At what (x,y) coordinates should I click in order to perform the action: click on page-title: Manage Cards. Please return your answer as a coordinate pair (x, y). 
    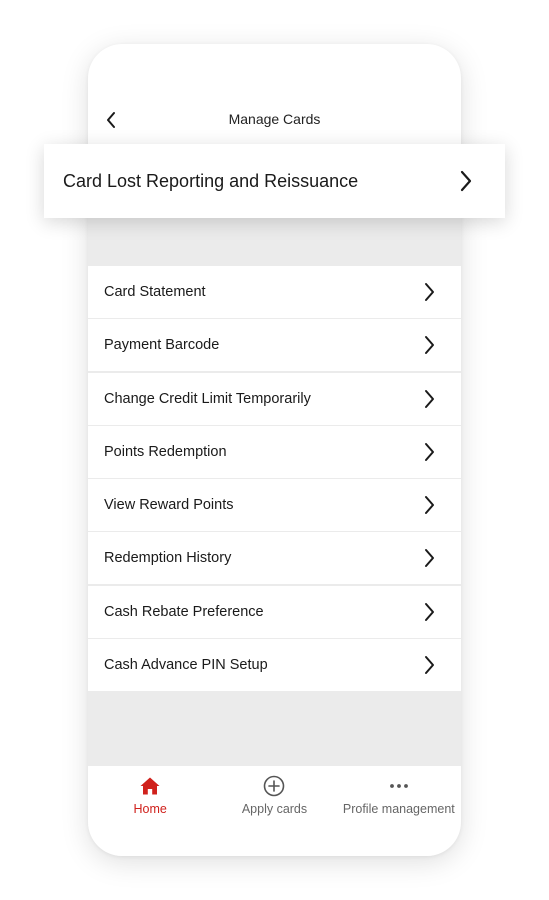
    Looking at the image, I should click on (274, 119).